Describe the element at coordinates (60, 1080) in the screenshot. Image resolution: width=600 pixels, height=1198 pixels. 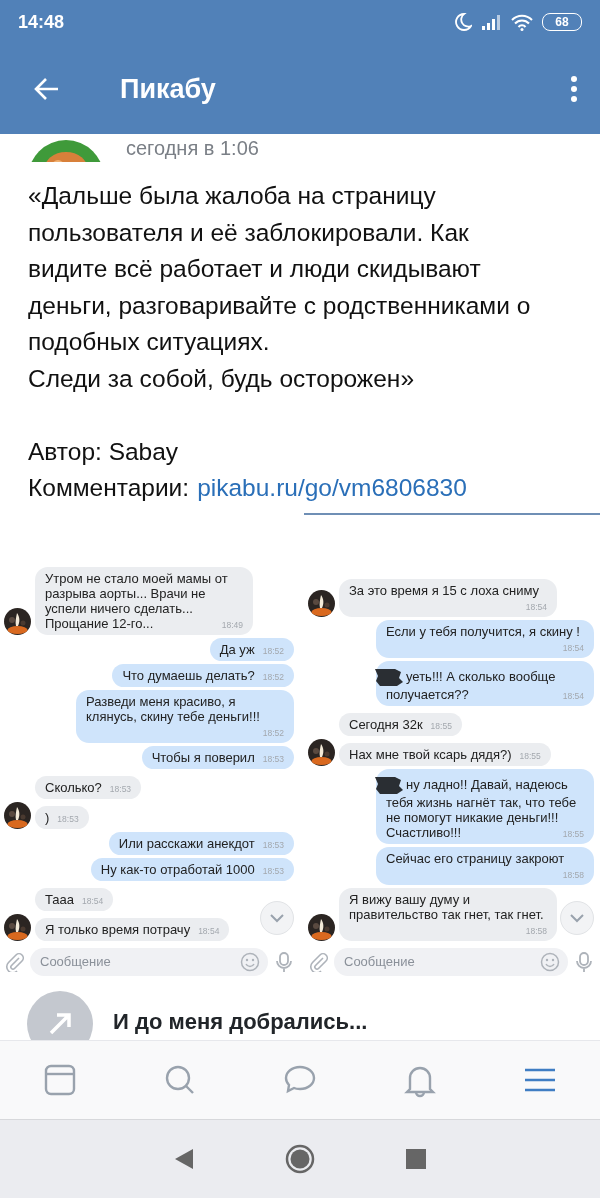
I see `feed-icon` at that location.